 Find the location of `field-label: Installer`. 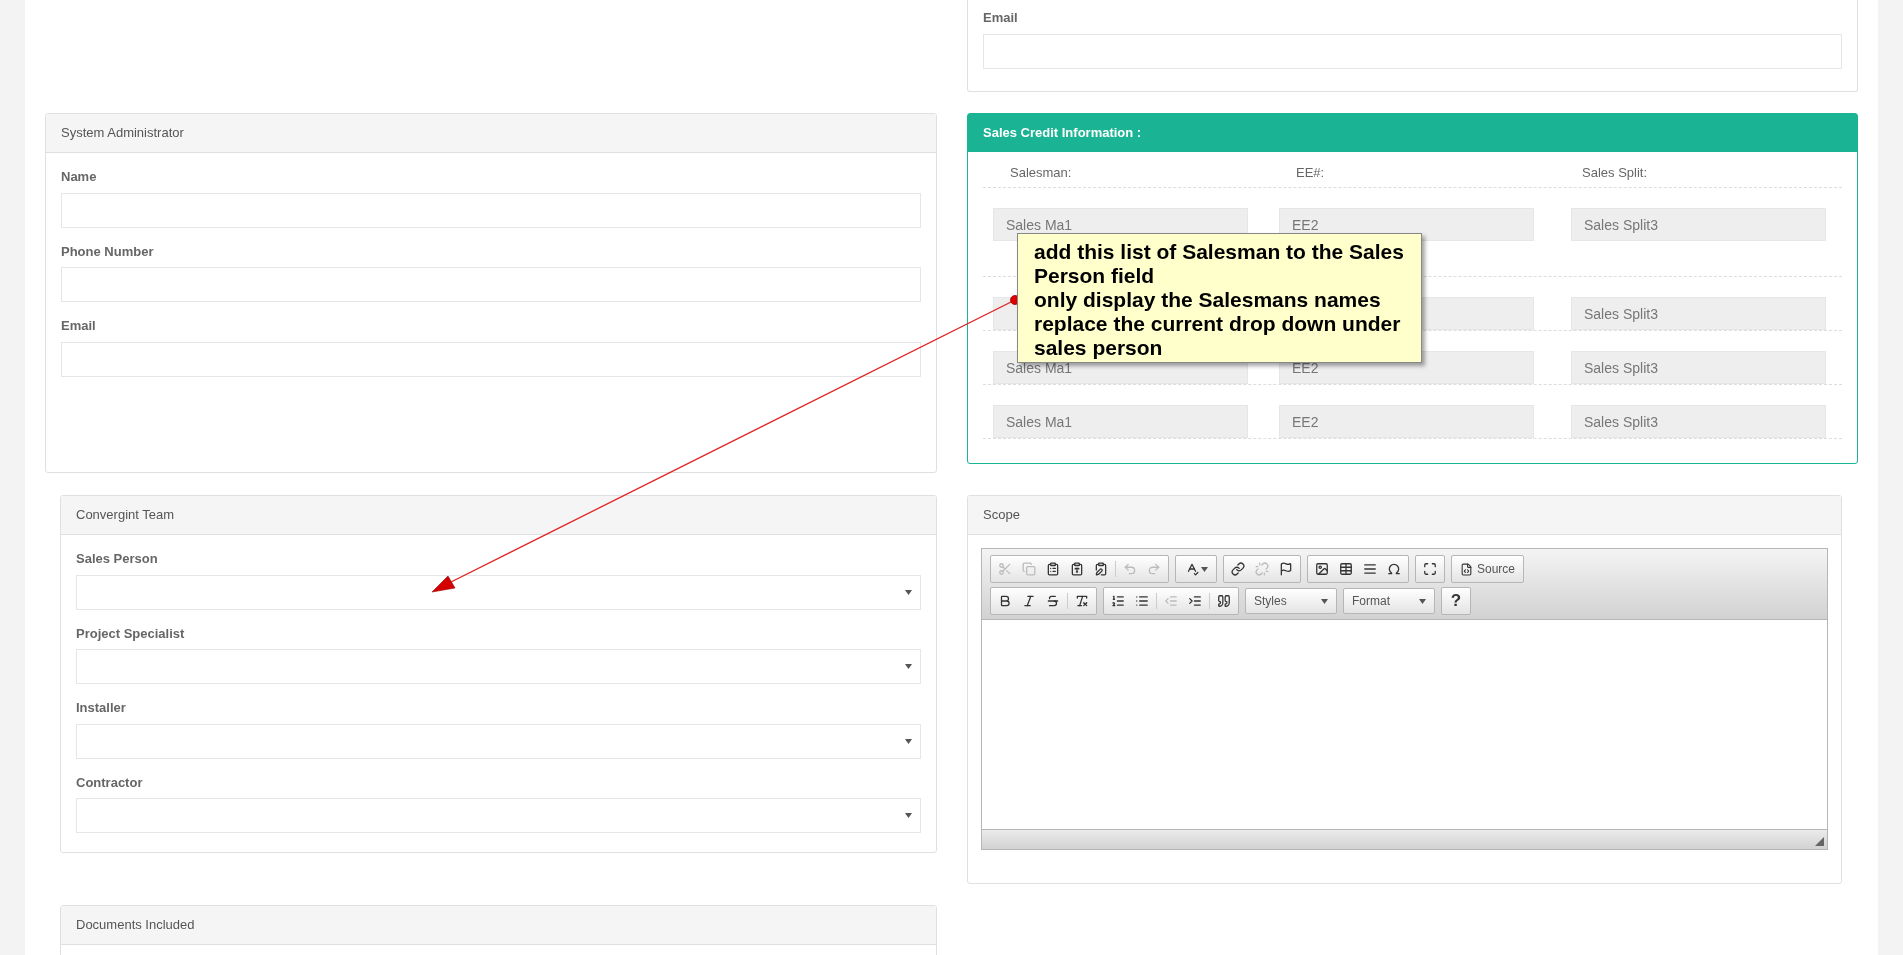

field-label: Installer is located at coordinates (101, 708).